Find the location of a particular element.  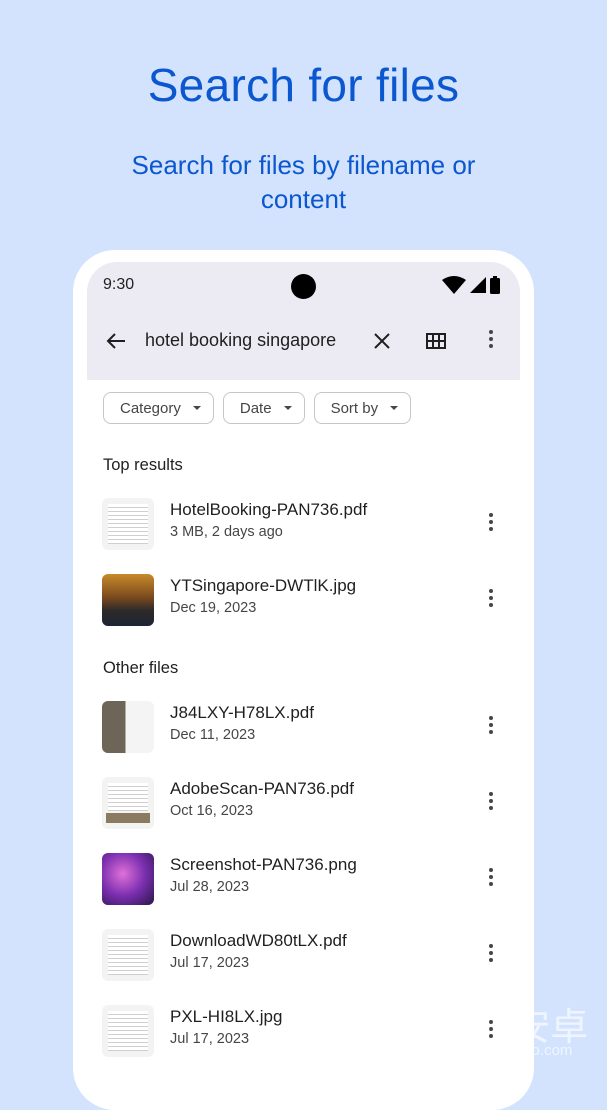

search-input: hotel booking singapore is located at coordinates (240, 340).